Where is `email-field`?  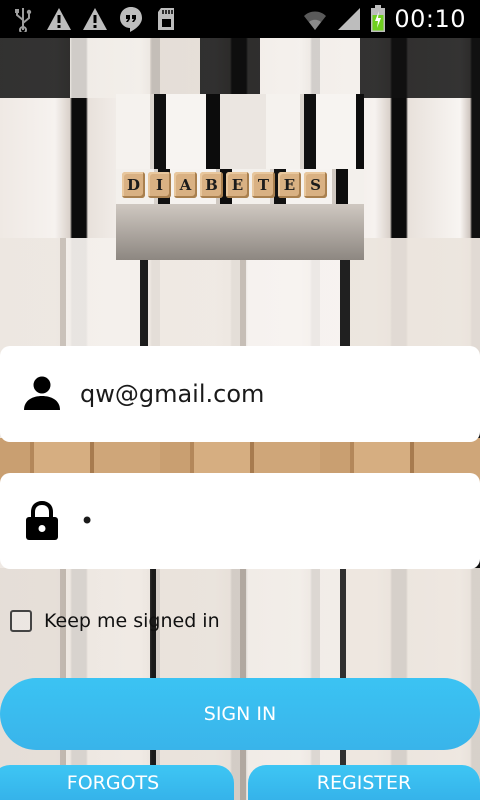
email-field is located at coordinates (240, 394).